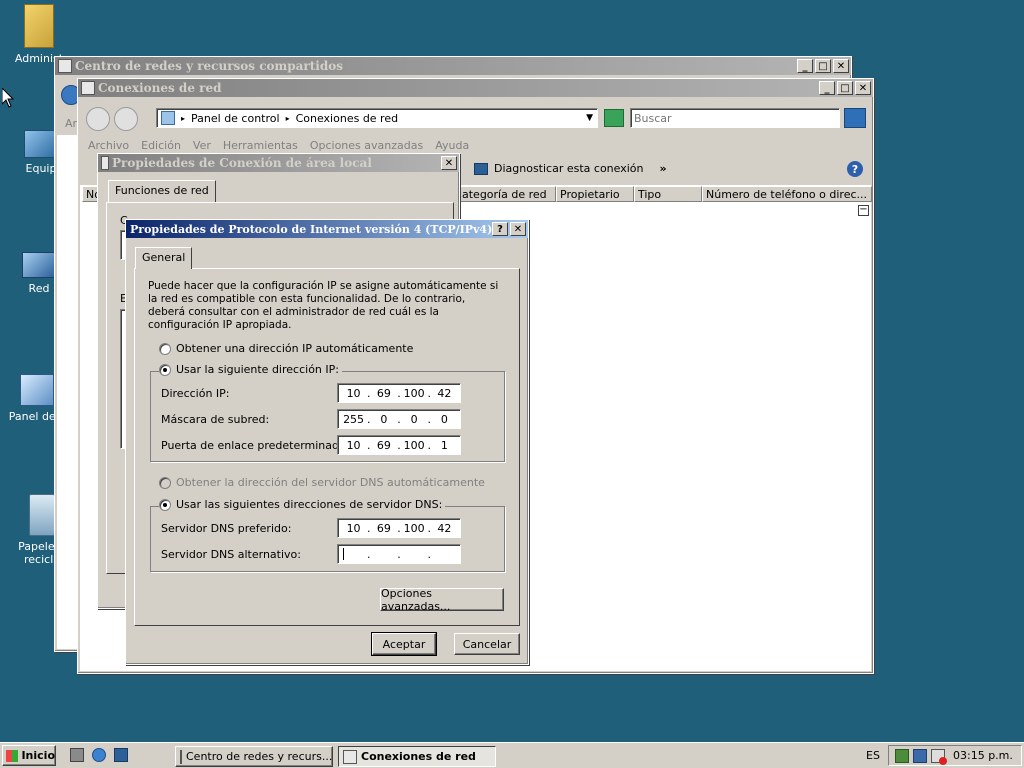 The height and width of the screenshot is (768, 1024). What do you see at coordinates (452, 145) in the screenshot?
I see `menu-ayuda: Ayuda` at bounding box center [452, 145].